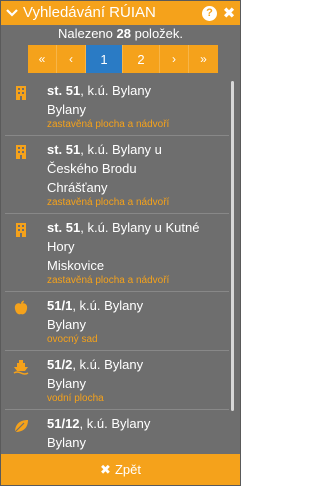 Image resolution: width=320 pixels, height=486 pixels. I want to click on title-bar: Vyhledávání RÚIAN ? ✖, so click(120, 13).